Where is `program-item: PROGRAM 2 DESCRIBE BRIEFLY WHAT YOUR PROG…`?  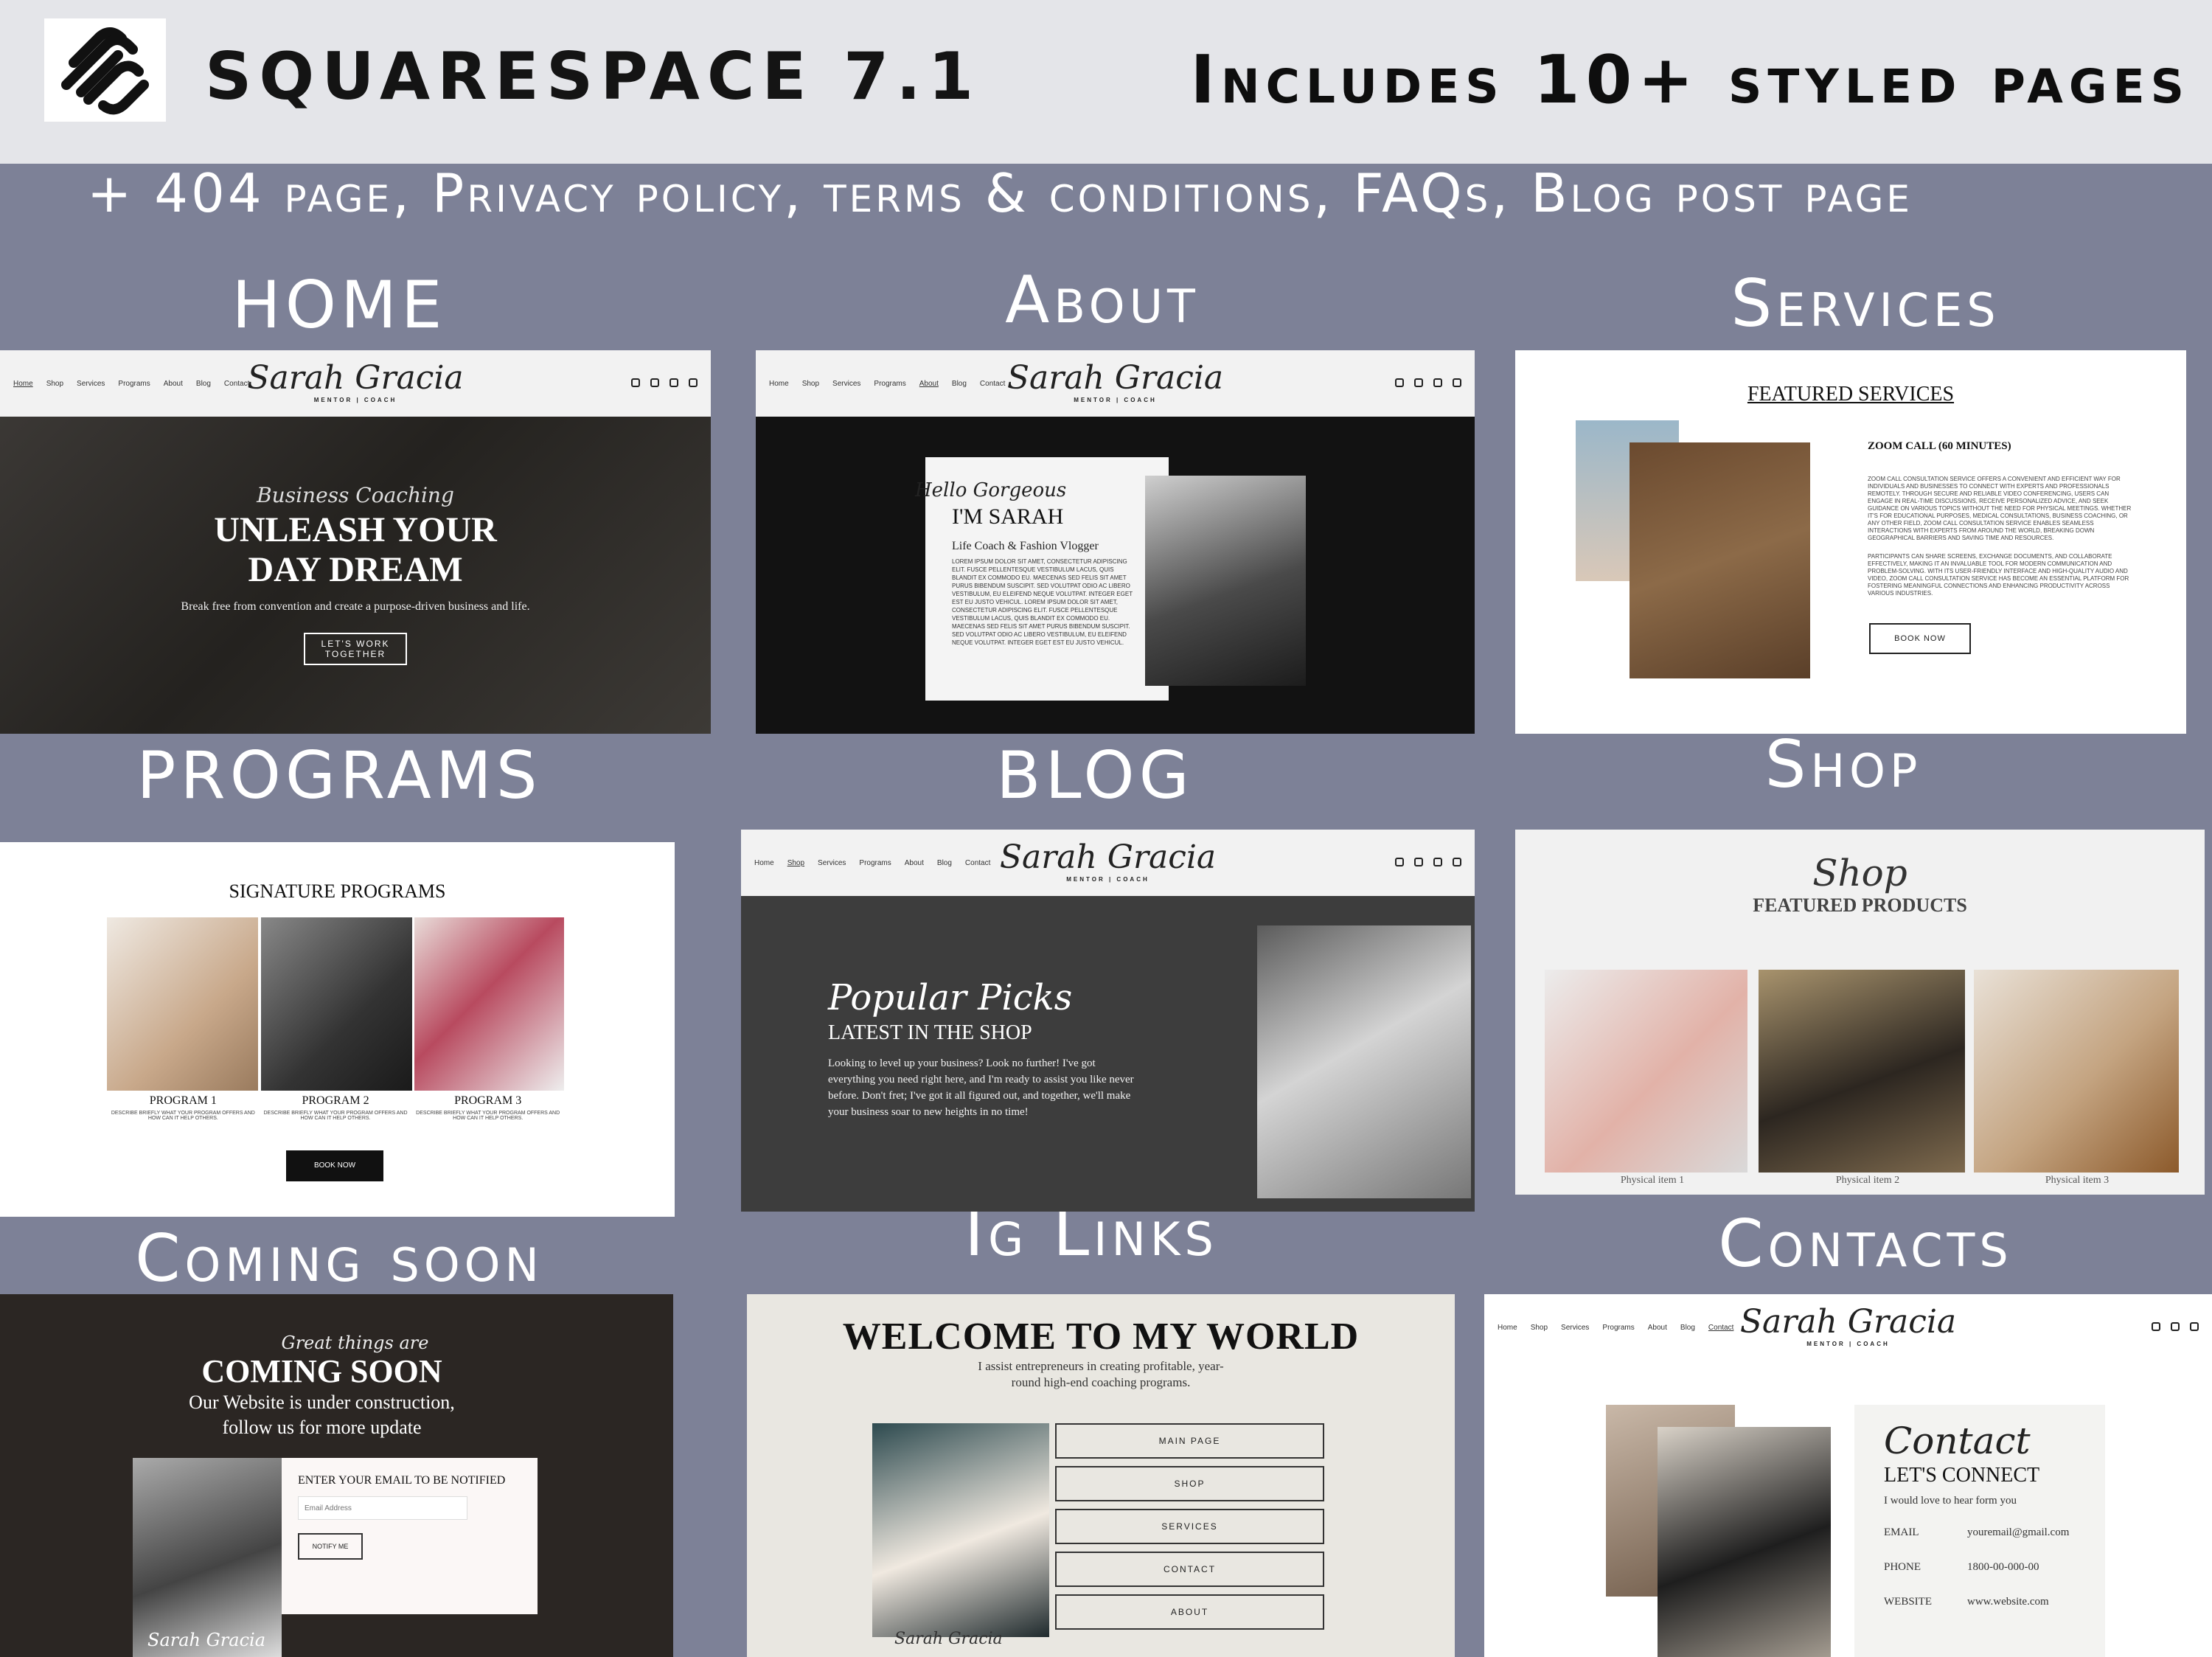
program-item: PROGRAM 2 DESCRIBE BRIEFLY WHAT YOUR PROG… is located at coordinates (336, 1107).